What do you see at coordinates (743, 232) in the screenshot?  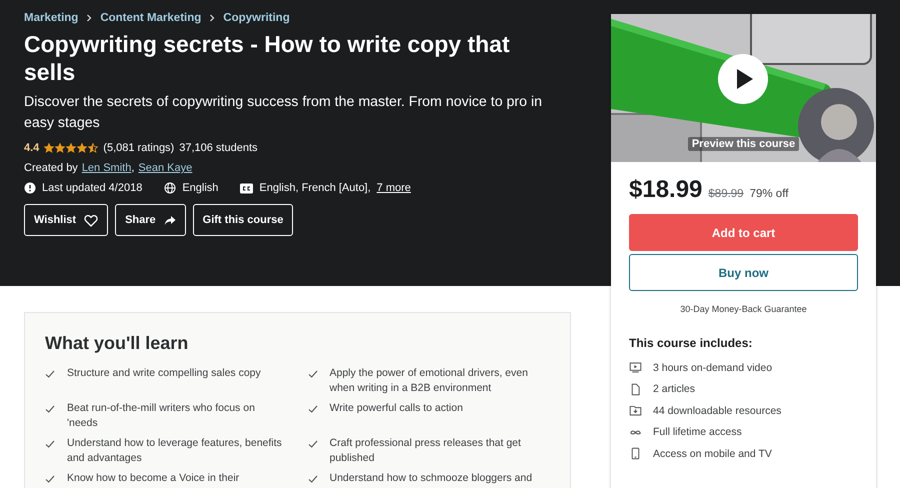 I see `add-to-cart-button: Add to cart` at bounding box center [743, 232].